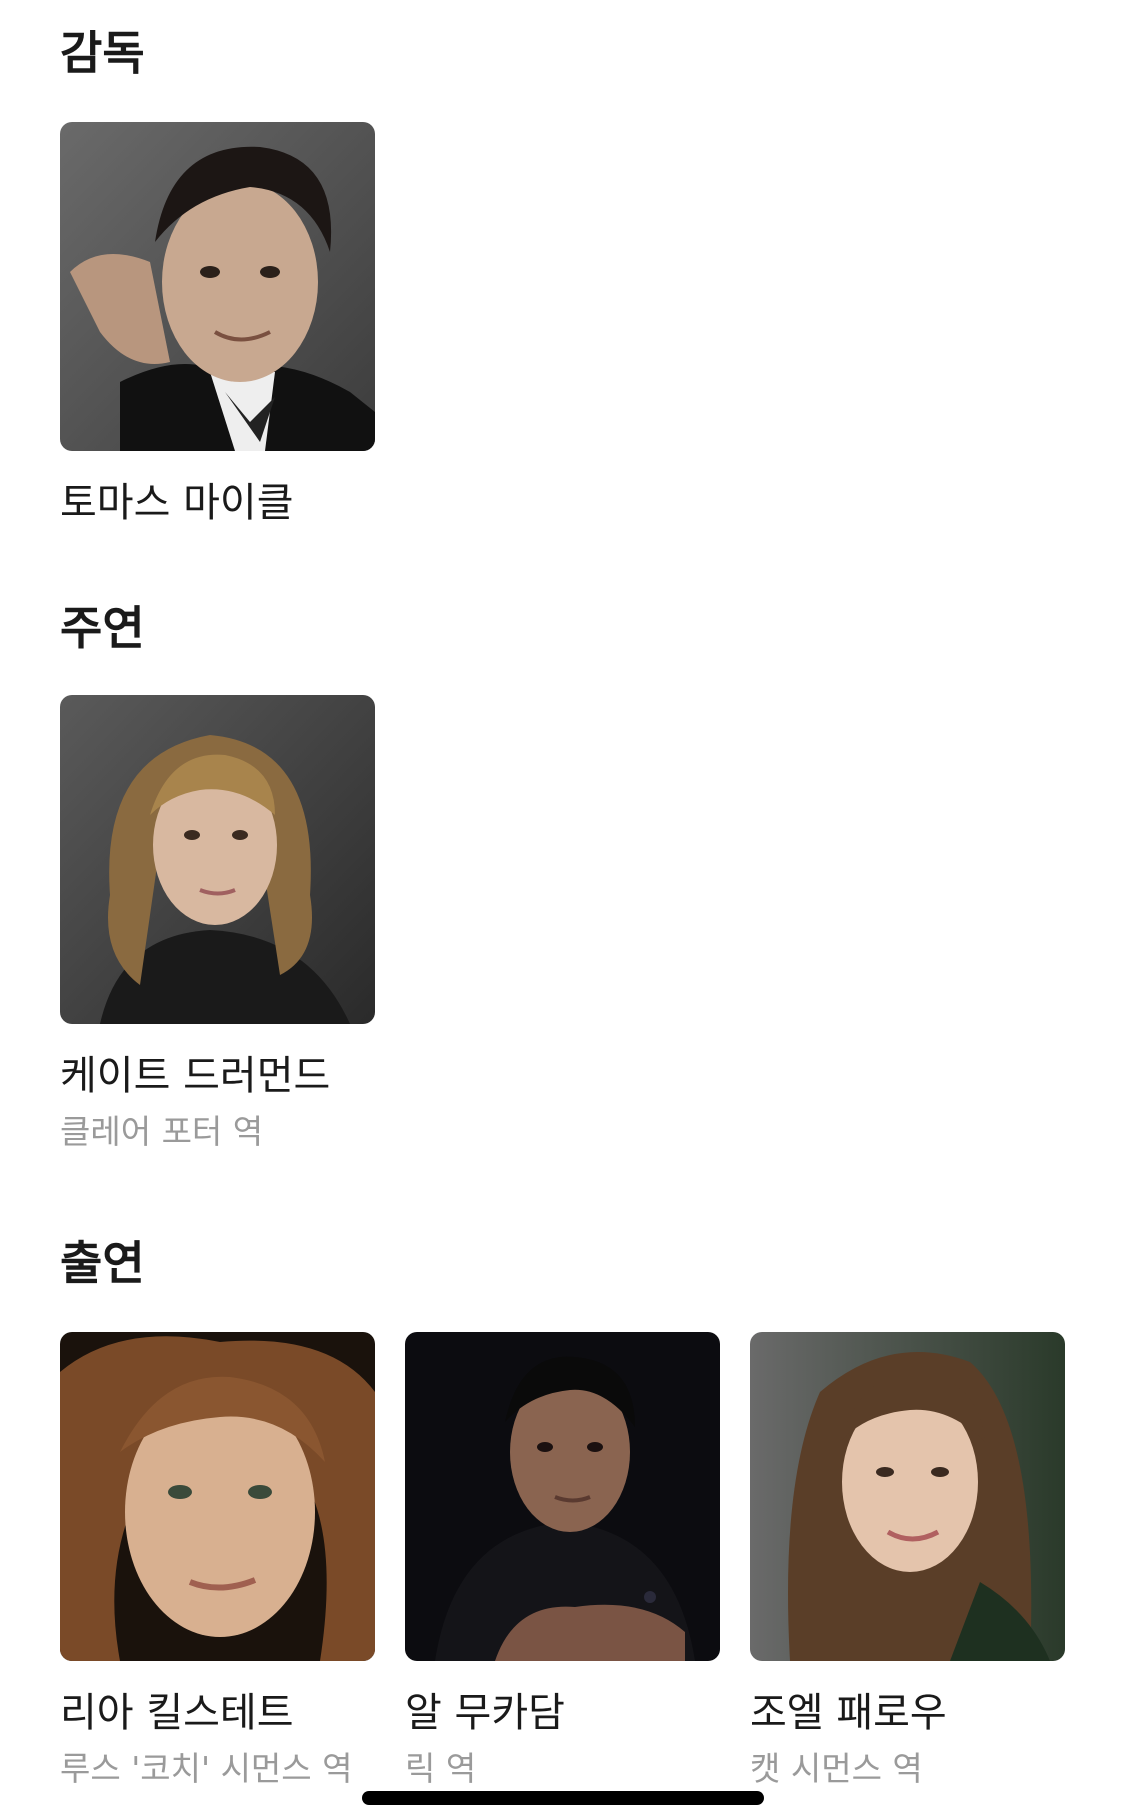 The width and height of the screenshot is (1125, 1805). What do you see at coordinates (177, 1713) in the screenshot?
I see `cast-name: 리아 킬스테트` at bounding box center [177, 1713].